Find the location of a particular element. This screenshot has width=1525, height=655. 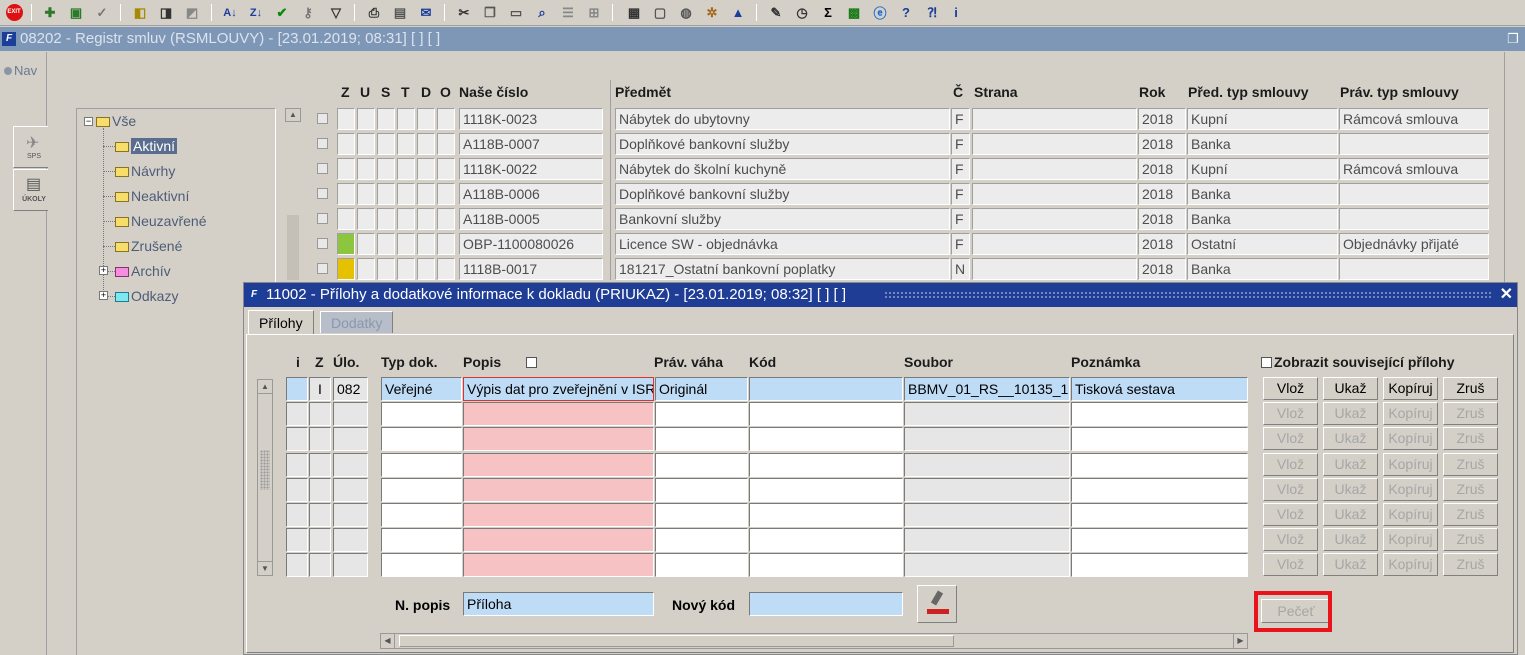

dialog-vertical-scrollbar: ▲ ▼ is located at coordinates (265, 477).